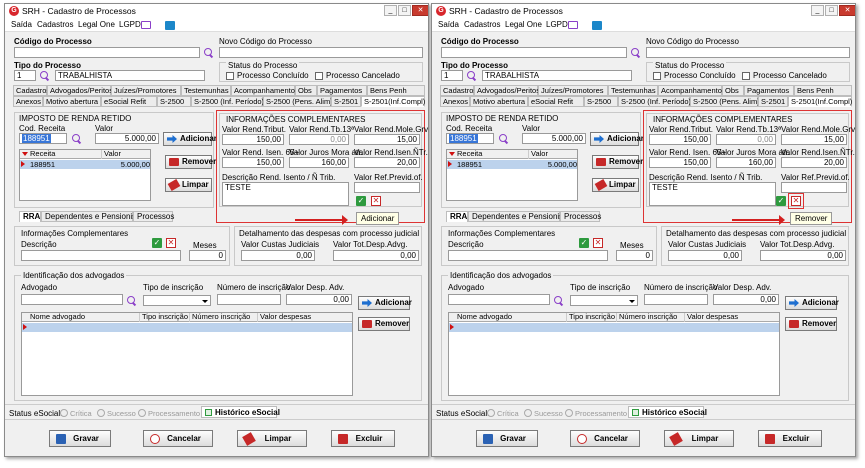 The width and height of the screenshot is (865, 468). I want to click on tab-s2500-pens: S-2500 (Pens. Alim), so click(725, 101).